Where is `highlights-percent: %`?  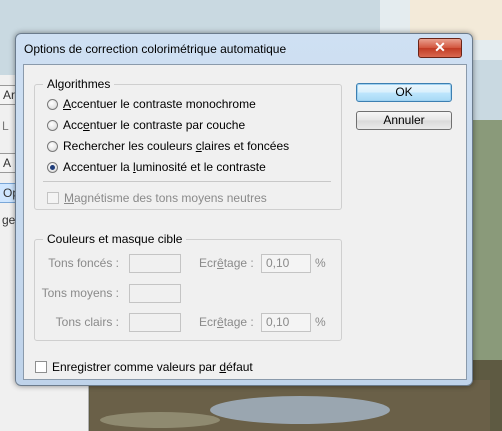 highlights-percent: % is located at coordinates (320, 322).